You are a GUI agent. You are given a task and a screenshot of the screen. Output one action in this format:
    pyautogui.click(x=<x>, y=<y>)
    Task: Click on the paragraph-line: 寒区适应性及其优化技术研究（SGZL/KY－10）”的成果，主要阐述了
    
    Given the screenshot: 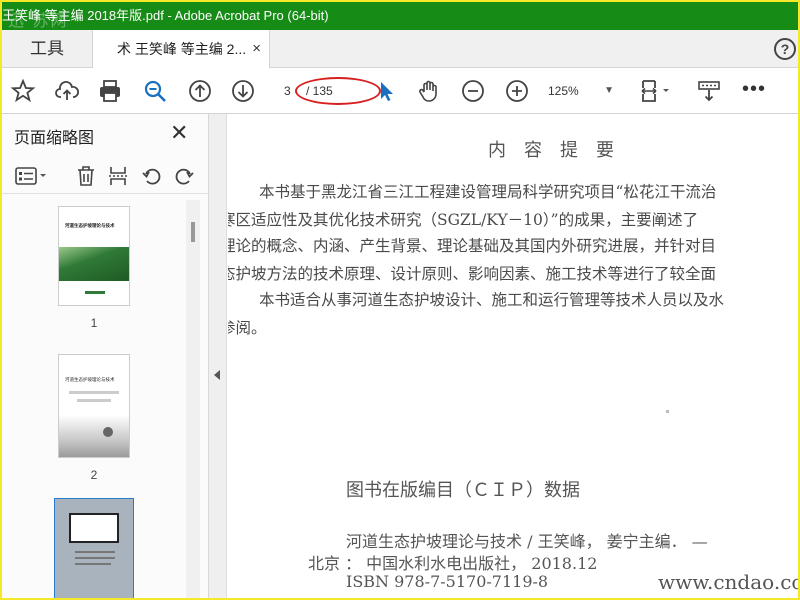 What is the action you would take?
    pyautogui.click(x=463, y=220)
    